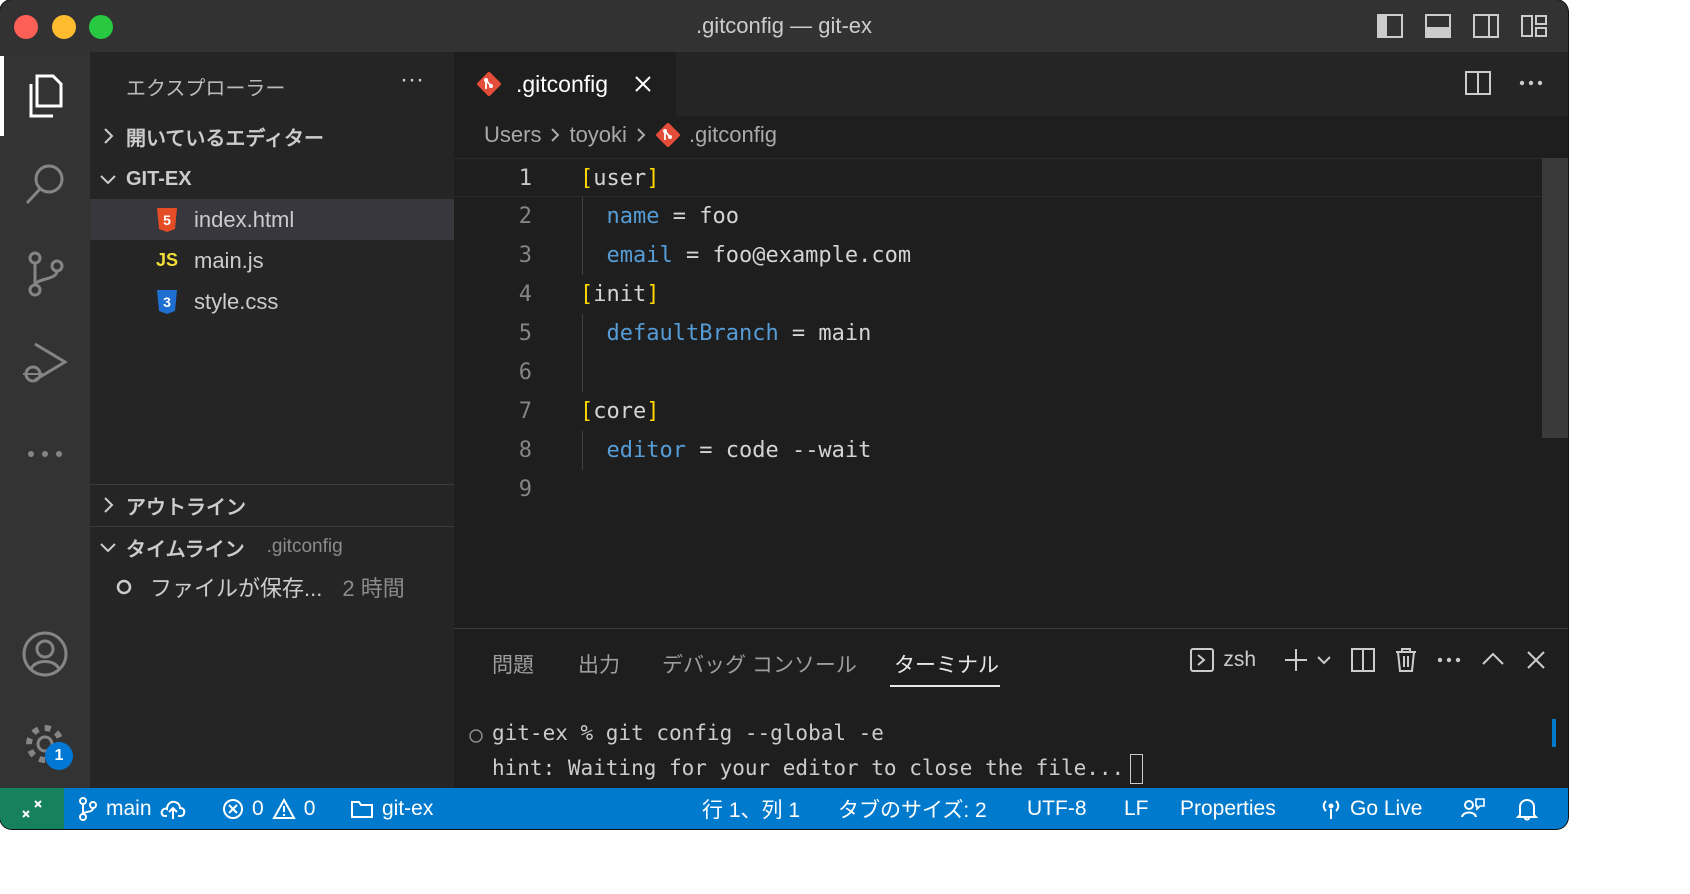  What do you see at coordinates (630, 135) in the screenshot?
I see `breadcrumb: Users toyoki .gitconfig` at bounding box center [630, 135].